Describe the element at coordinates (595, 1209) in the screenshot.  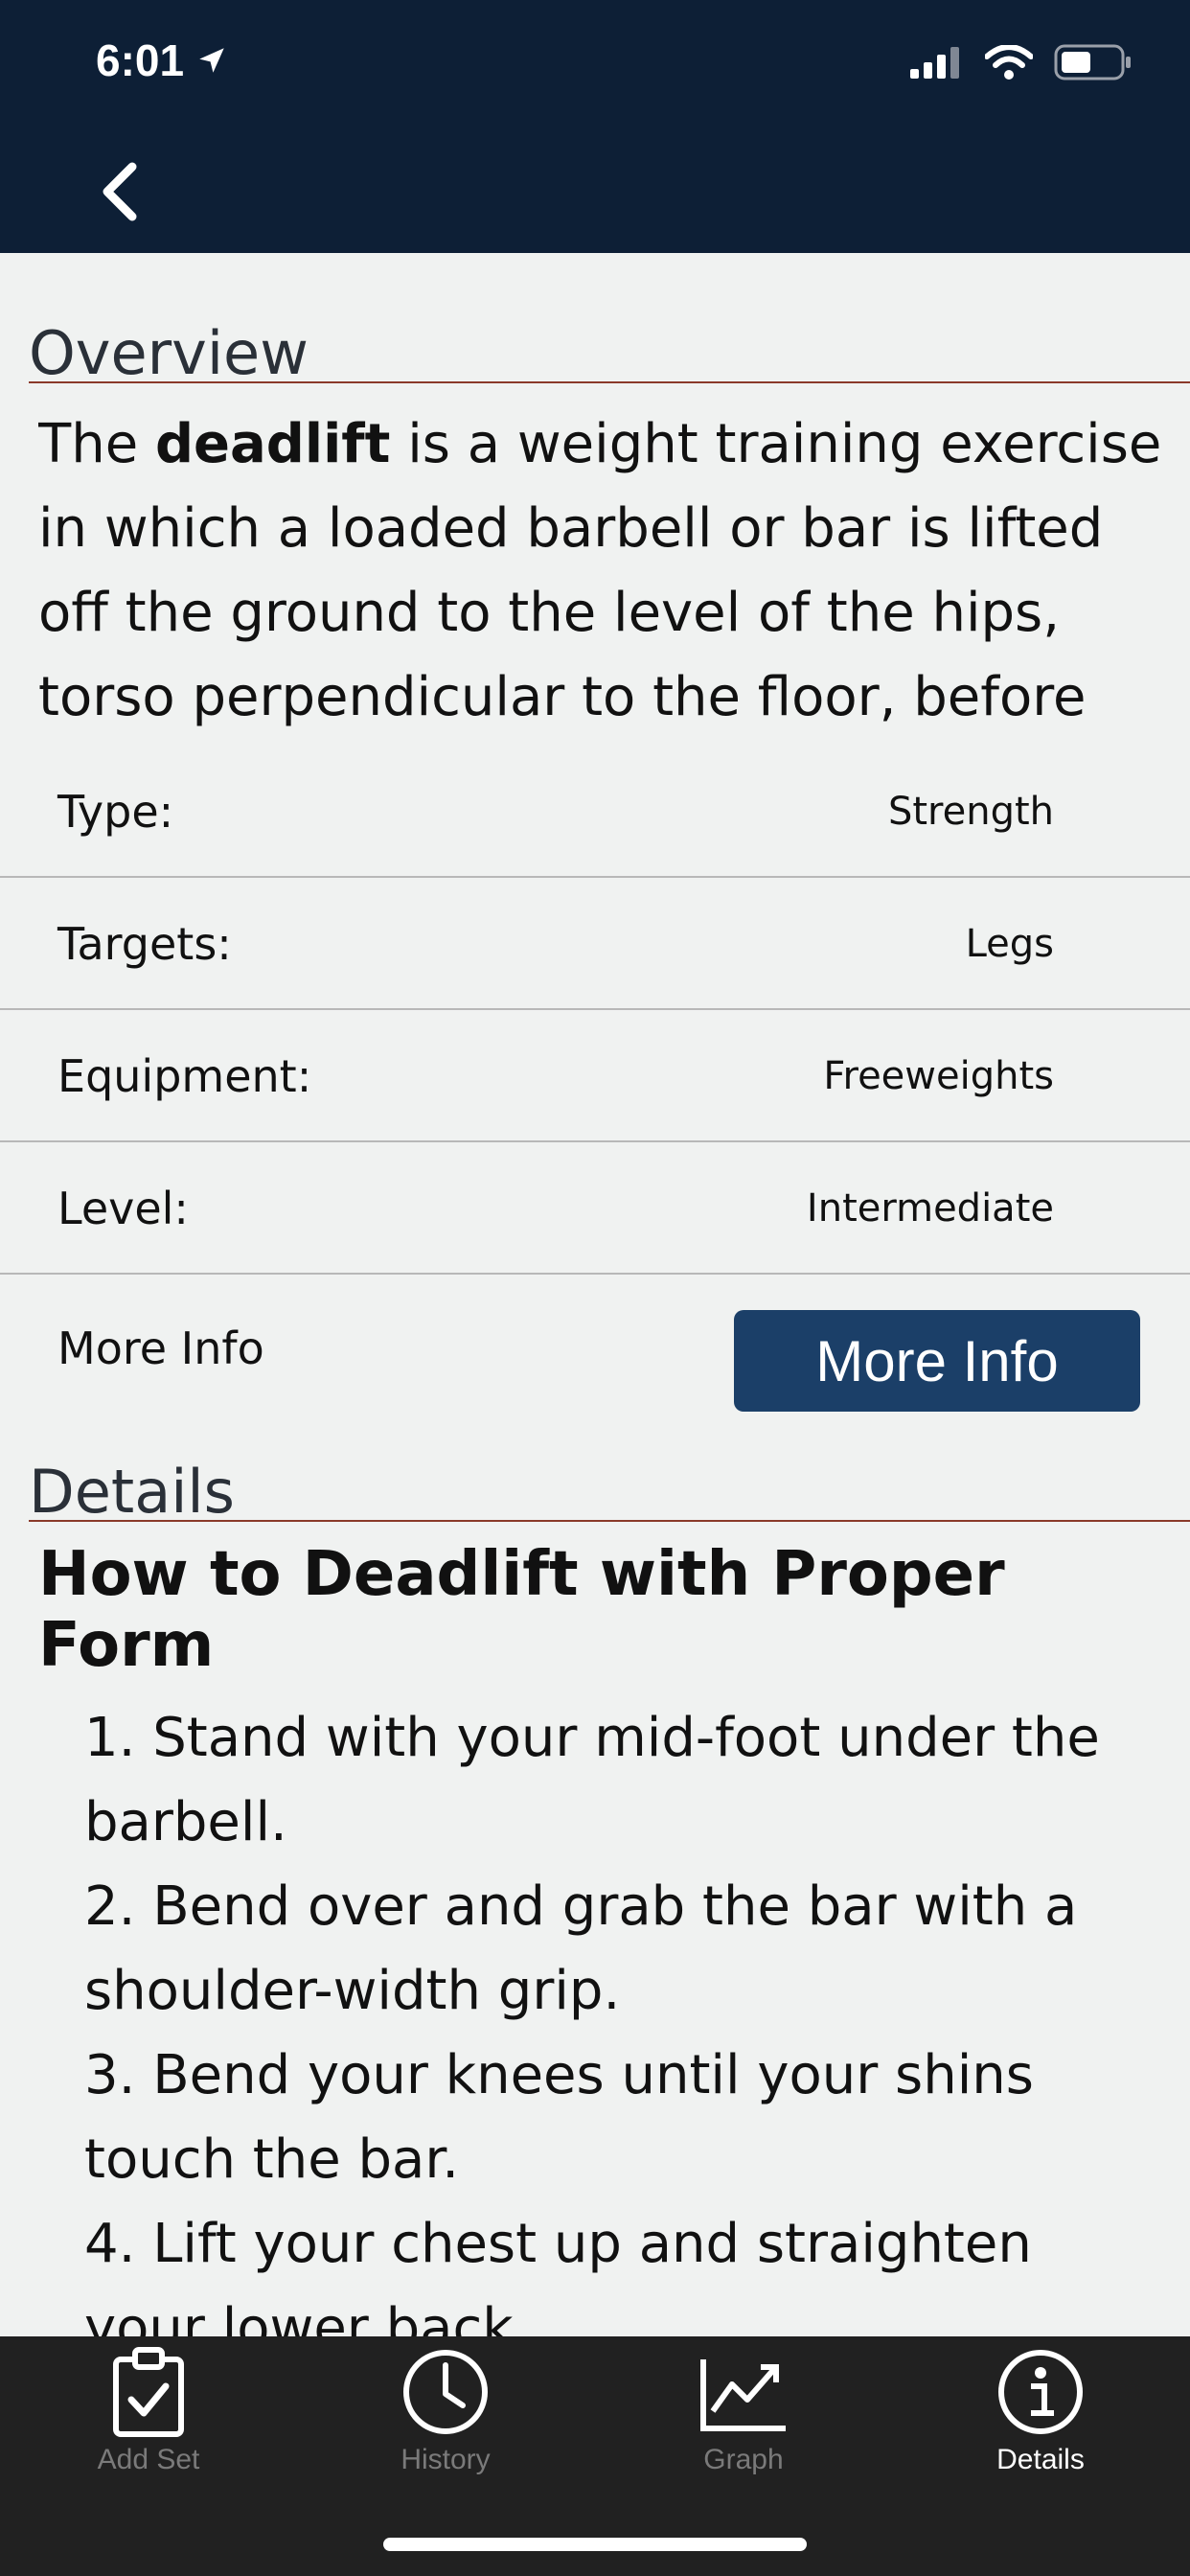
I see `attribute-row-level: Level: Intermediate` at that location.